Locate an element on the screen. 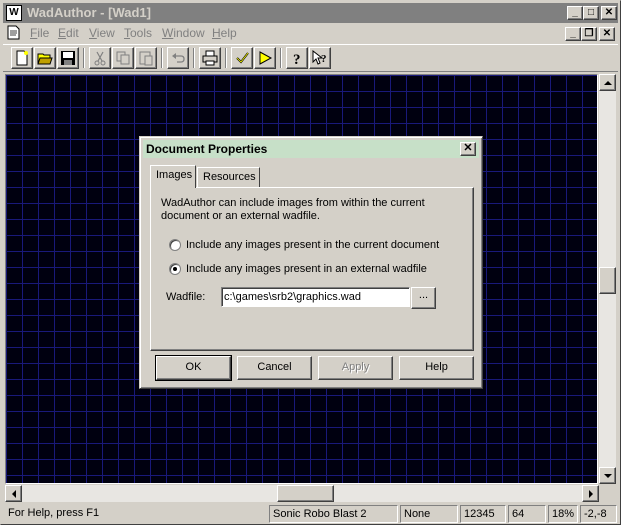 The height and width of the screenshot is (525, 621). menu-view: View is located at coordinates (102, 33).